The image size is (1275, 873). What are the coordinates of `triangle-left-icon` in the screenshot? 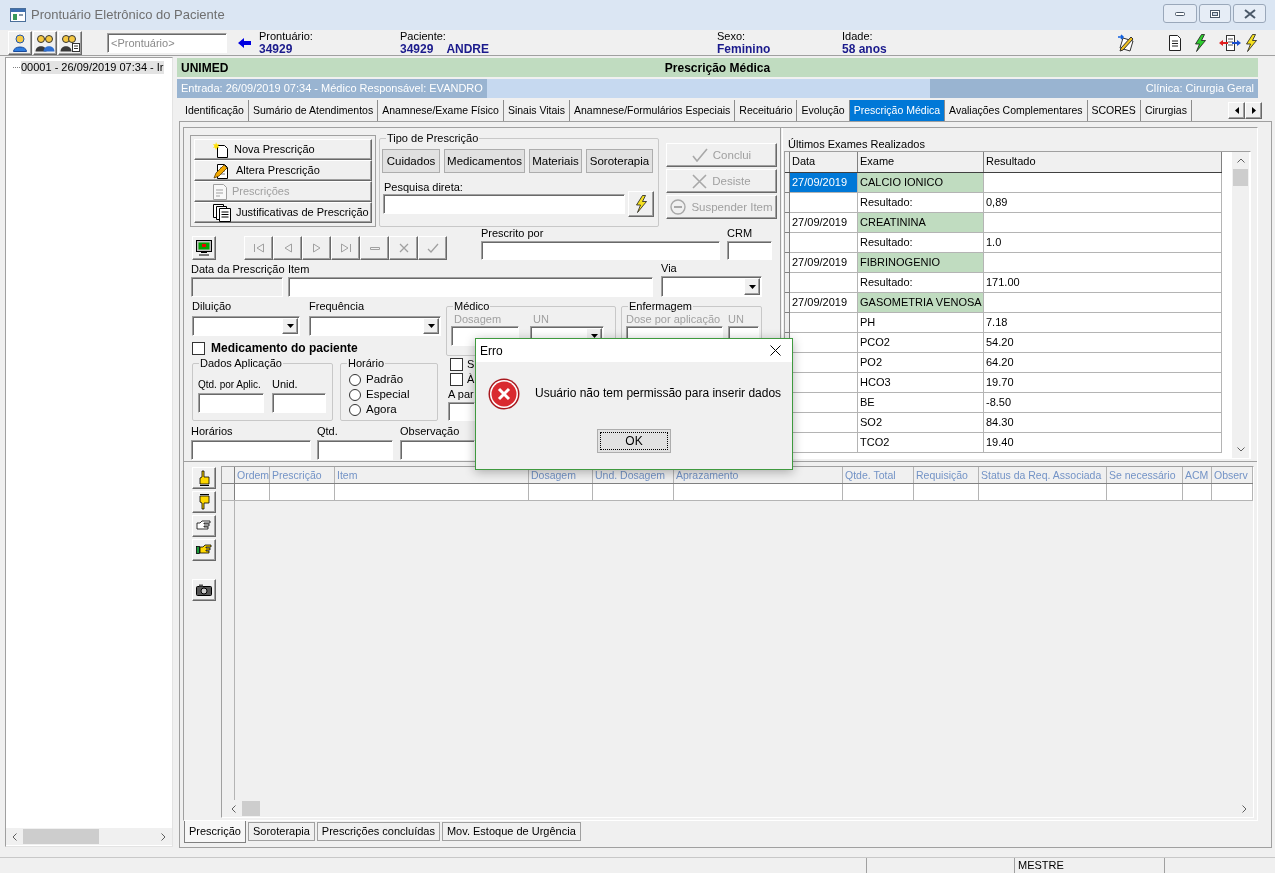 It's located at (1236, 110).